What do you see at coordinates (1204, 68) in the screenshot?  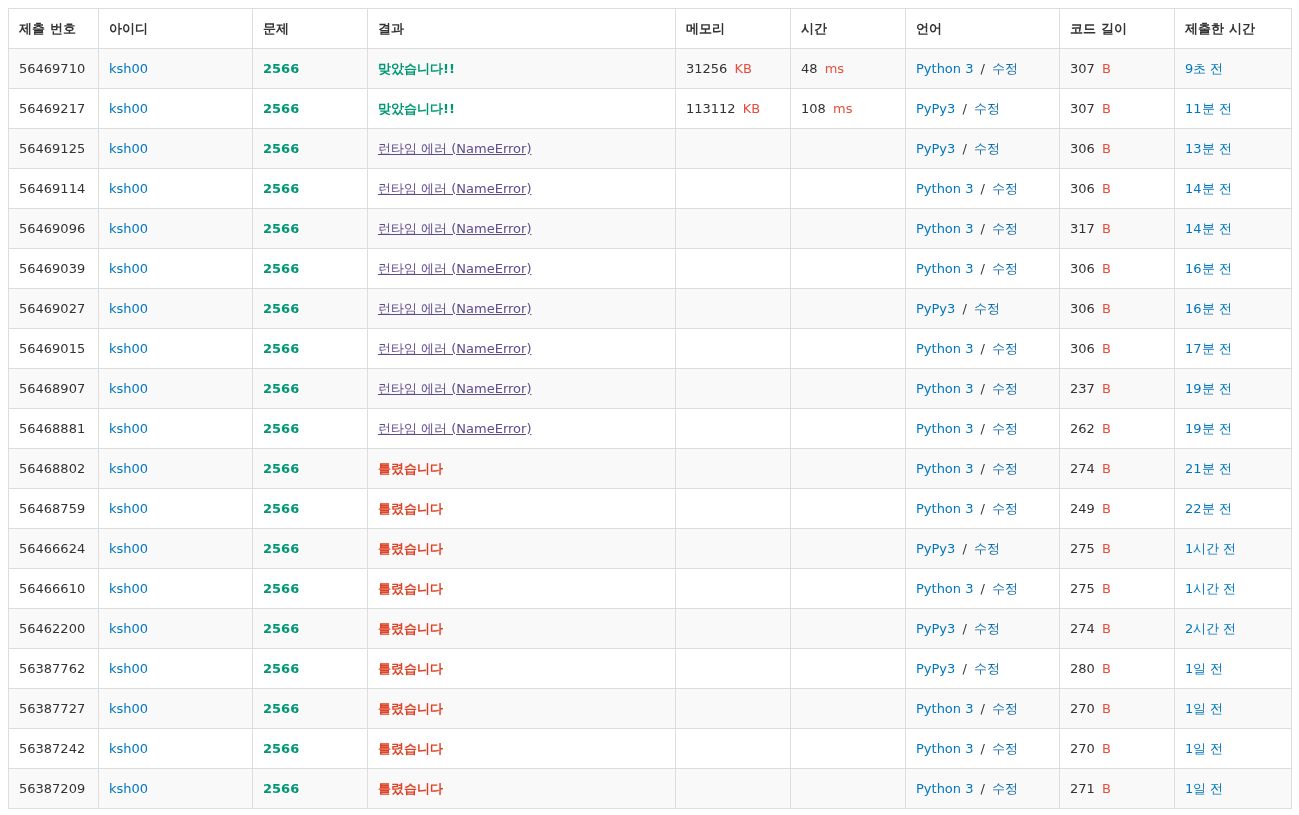 I see `submitted-time-link: 9초 전` at bounding box center [1204, 68].